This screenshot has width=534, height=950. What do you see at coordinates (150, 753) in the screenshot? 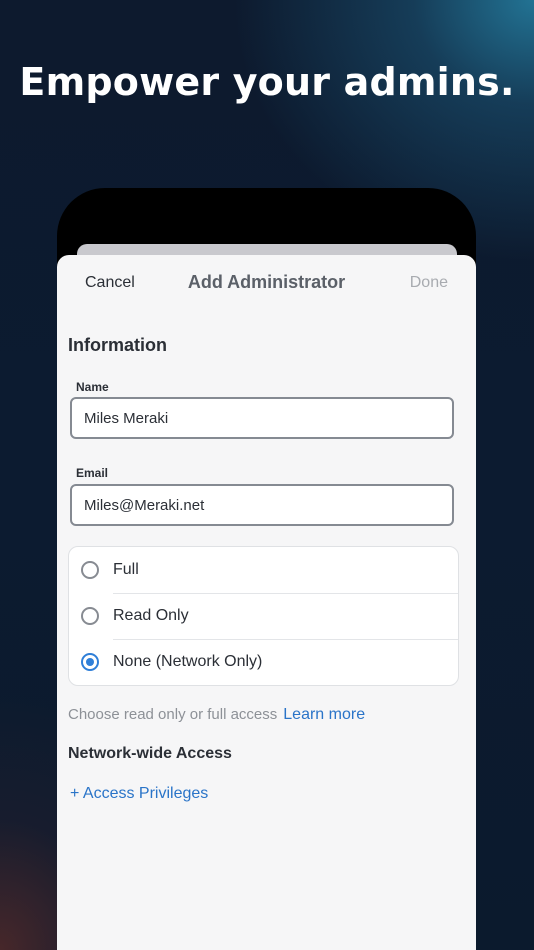
I see `network-wide-access-title: Network-wide Access` at bounding box center [150, 753].